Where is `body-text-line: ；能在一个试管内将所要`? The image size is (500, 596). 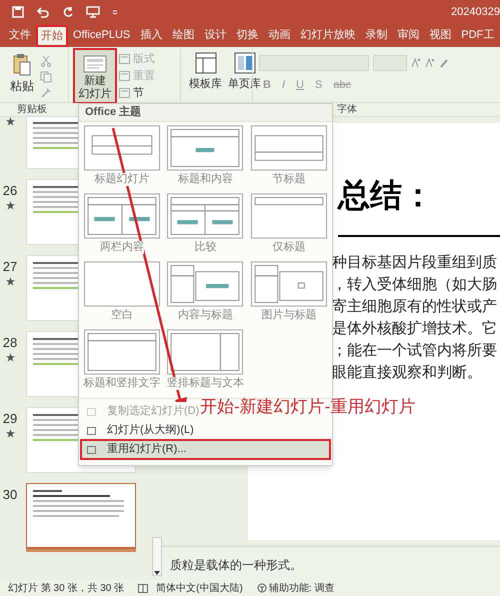 body-text-line: ；能在一个试管内将所要 is located at coordinates (415, 350).